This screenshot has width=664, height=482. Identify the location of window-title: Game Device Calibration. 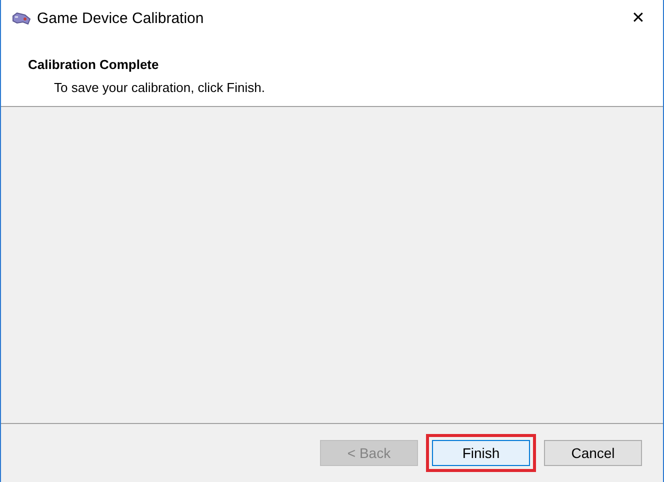
(120, 18).